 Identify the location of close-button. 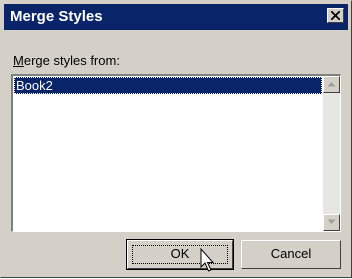
(335, 15).